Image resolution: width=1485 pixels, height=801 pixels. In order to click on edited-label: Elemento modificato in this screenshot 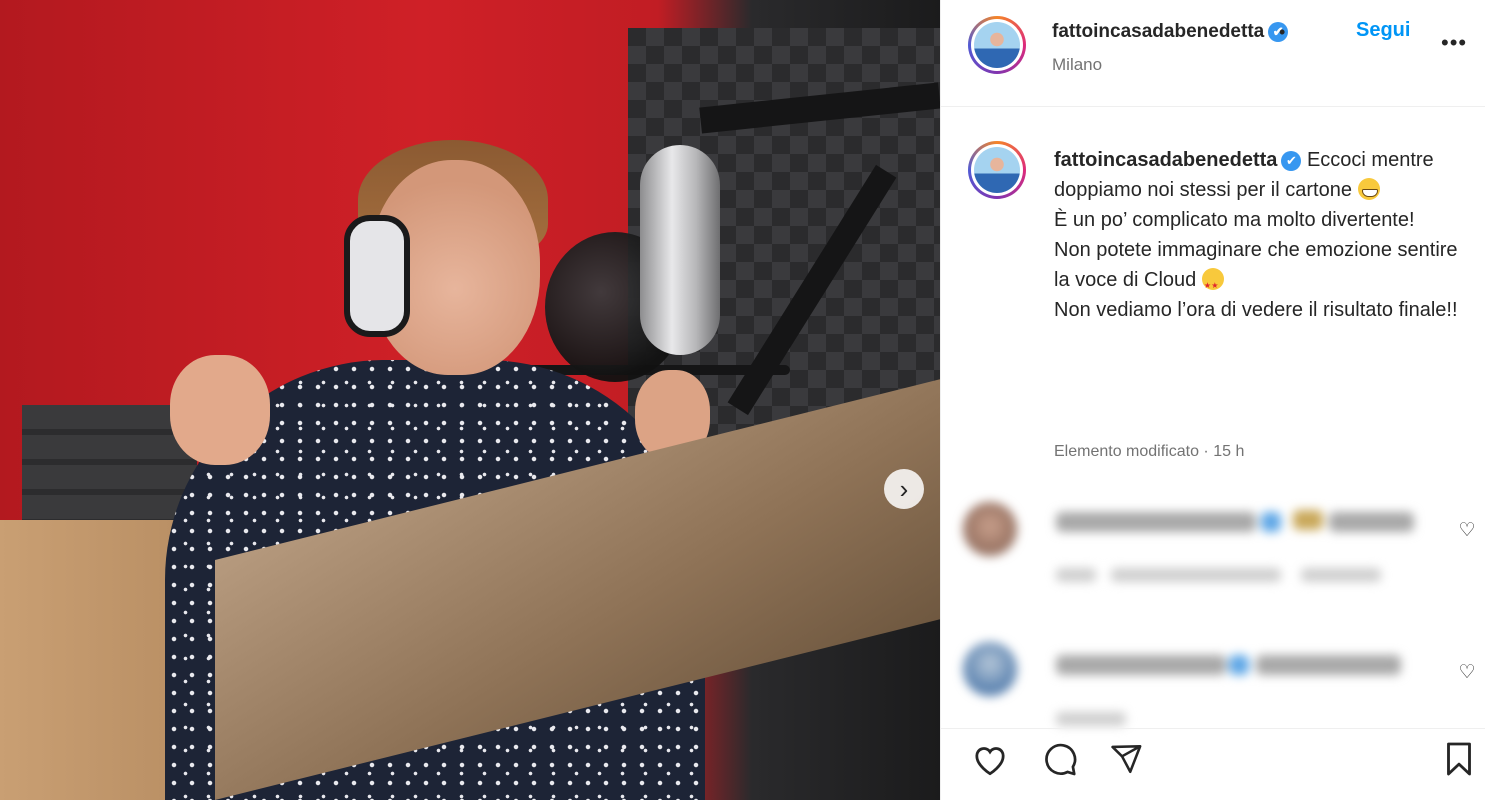, I will do `click(1126, 451)`.